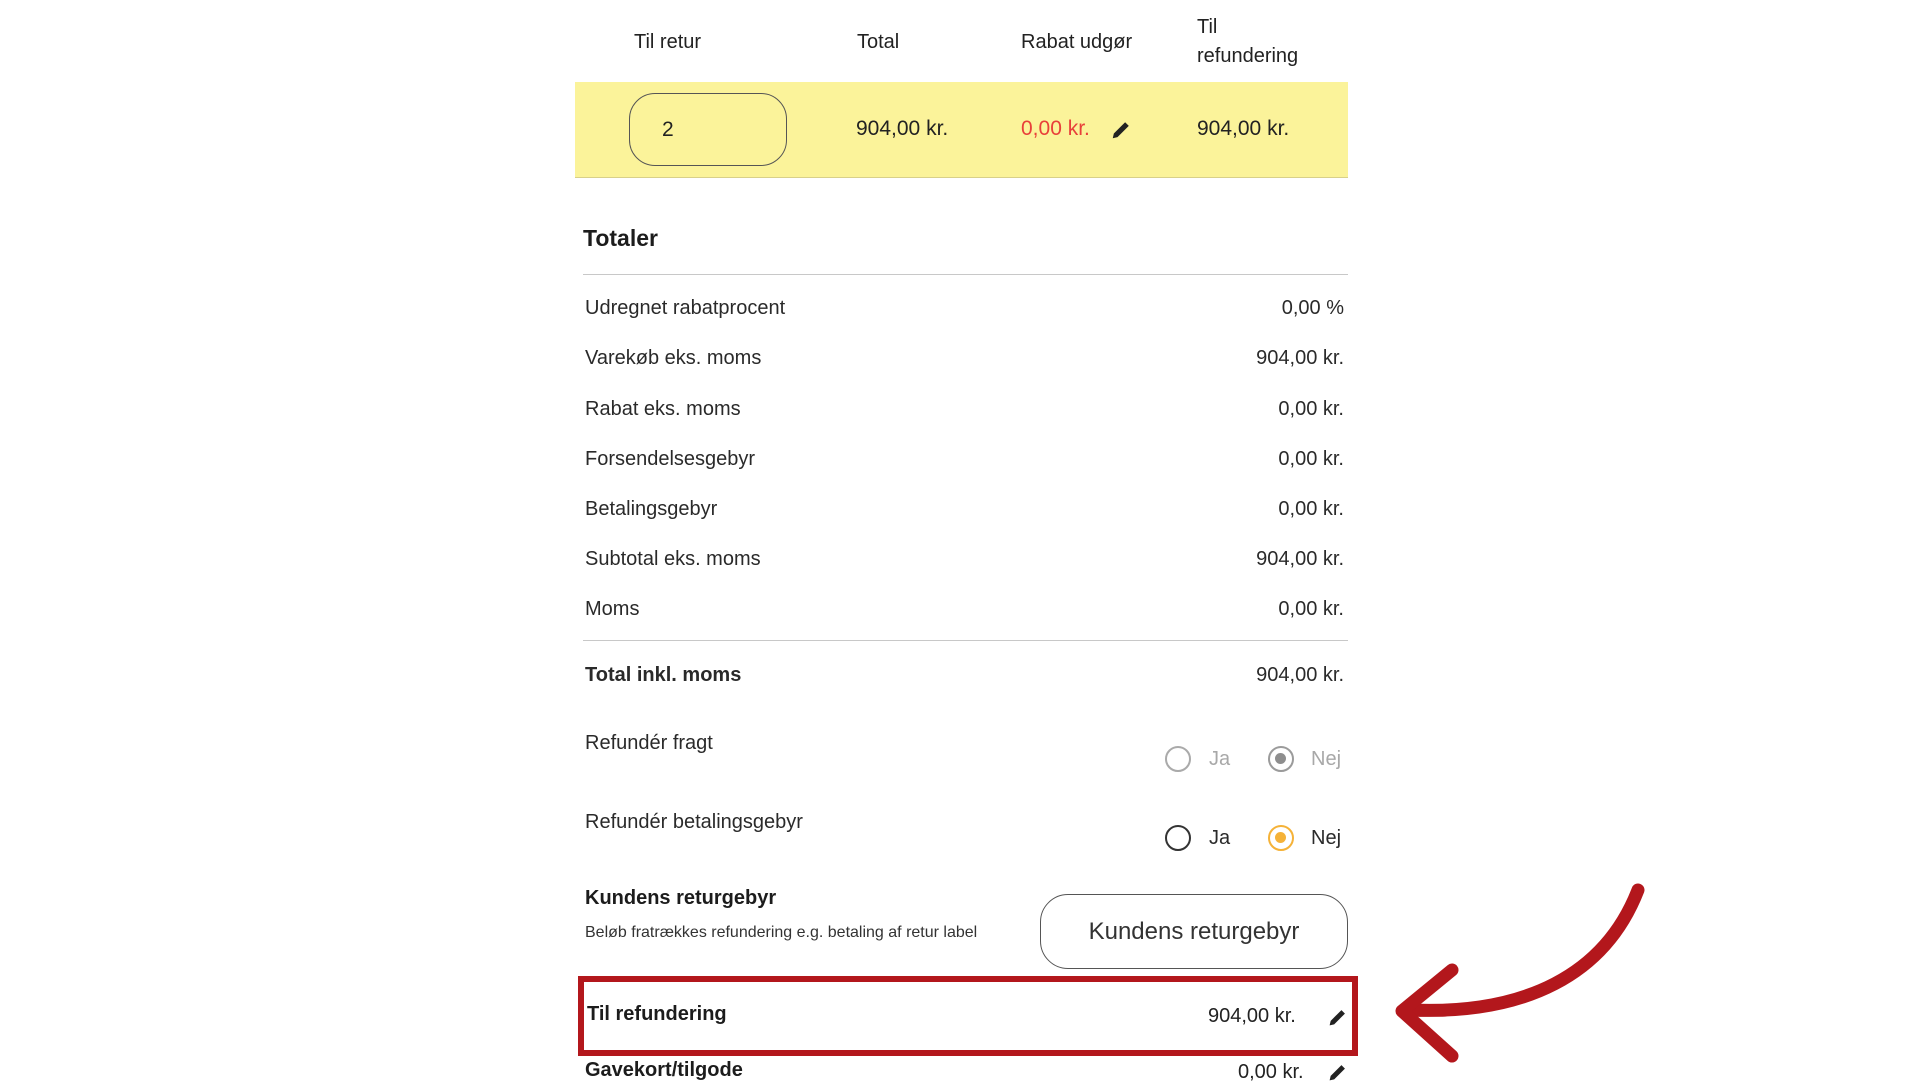 The image size is (1920, 1088). I want to click on header-til-retur: Til retur, so click(668, 42).